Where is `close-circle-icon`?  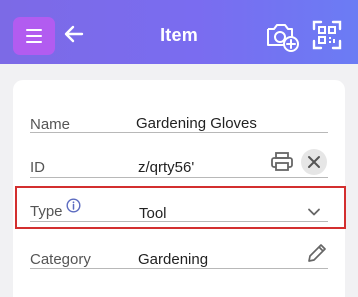 close-circle-icon is located at coordinates (314, 162).